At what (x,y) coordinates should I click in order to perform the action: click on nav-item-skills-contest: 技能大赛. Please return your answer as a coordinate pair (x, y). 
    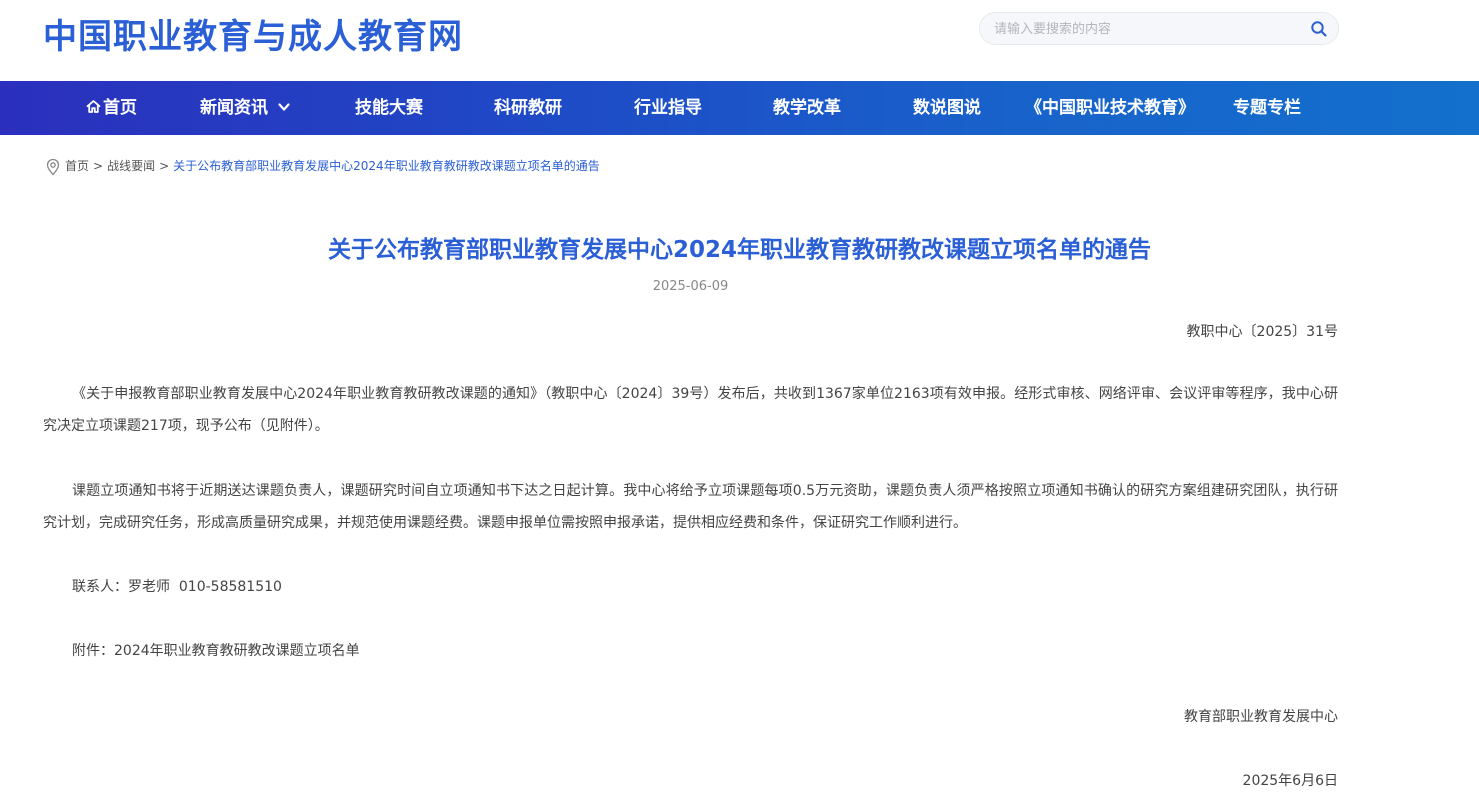
    Looking at the image, I should click on (389, 108).